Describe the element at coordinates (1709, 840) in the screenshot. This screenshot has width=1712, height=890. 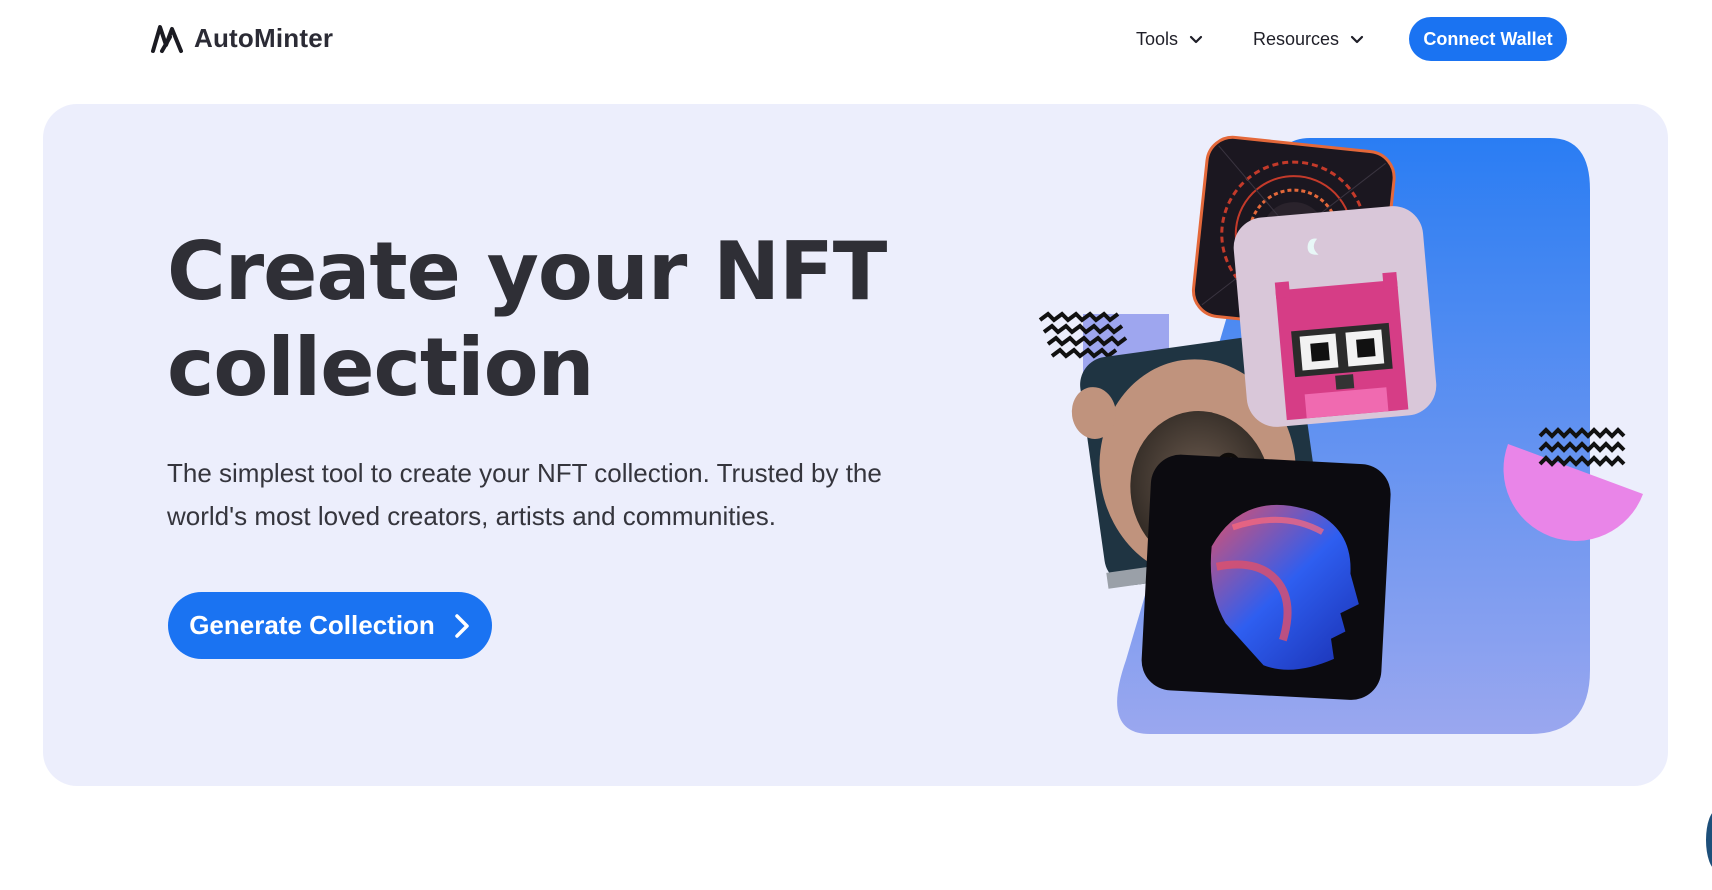
I see `chat-widget-edge` at that location.